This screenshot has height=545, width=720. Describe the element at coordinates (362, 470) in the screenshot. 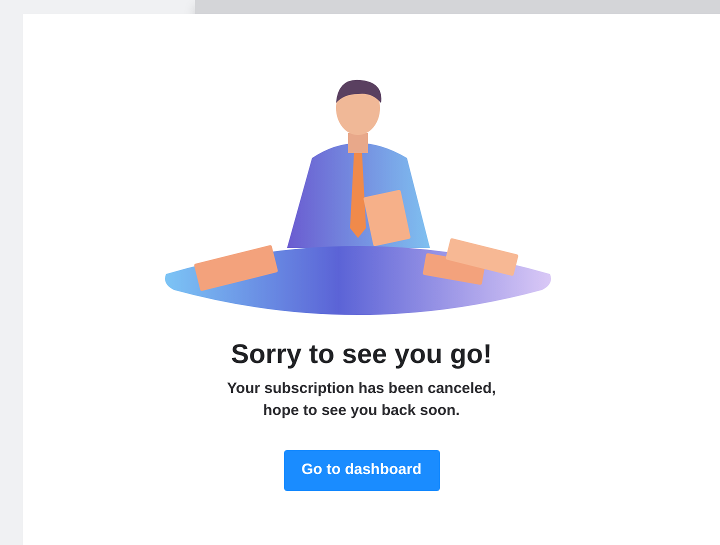

I see `dashboard-button: Go to dashboard` at that location.